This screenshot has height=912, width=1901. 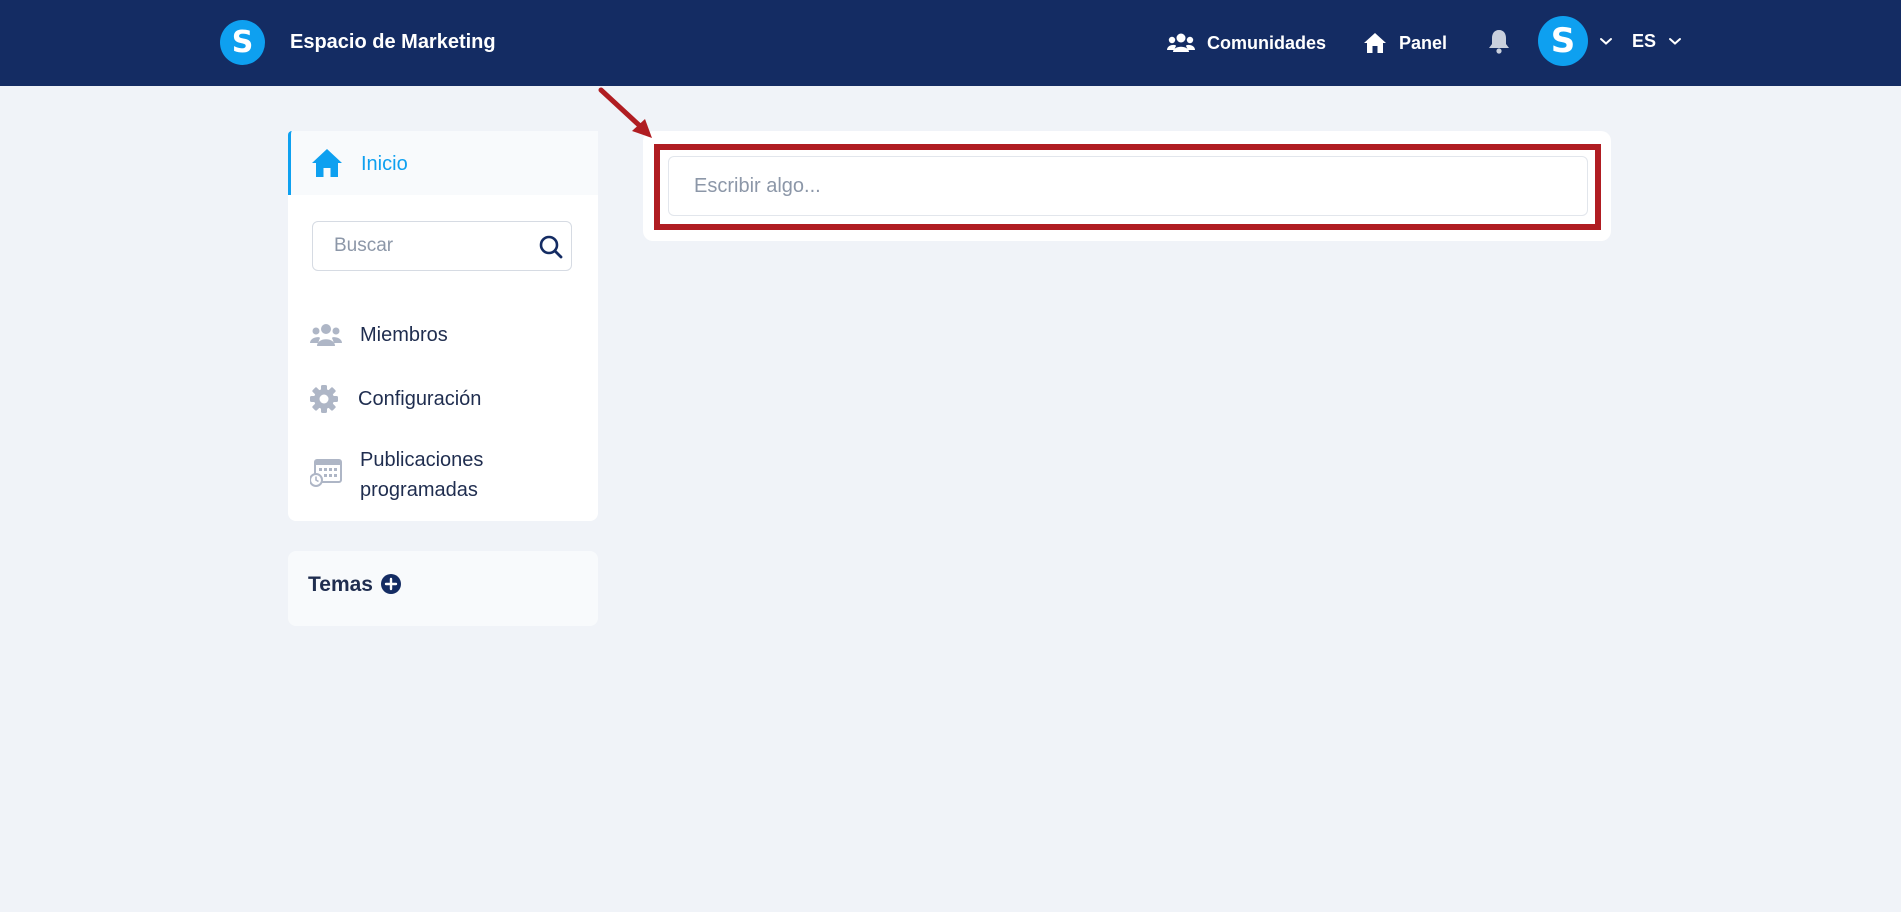 What do you see at coordinates (420, 399) in the screenshot?
I see `sidebar-item-settings-label: Configuración` at bounding box center [420, 399].